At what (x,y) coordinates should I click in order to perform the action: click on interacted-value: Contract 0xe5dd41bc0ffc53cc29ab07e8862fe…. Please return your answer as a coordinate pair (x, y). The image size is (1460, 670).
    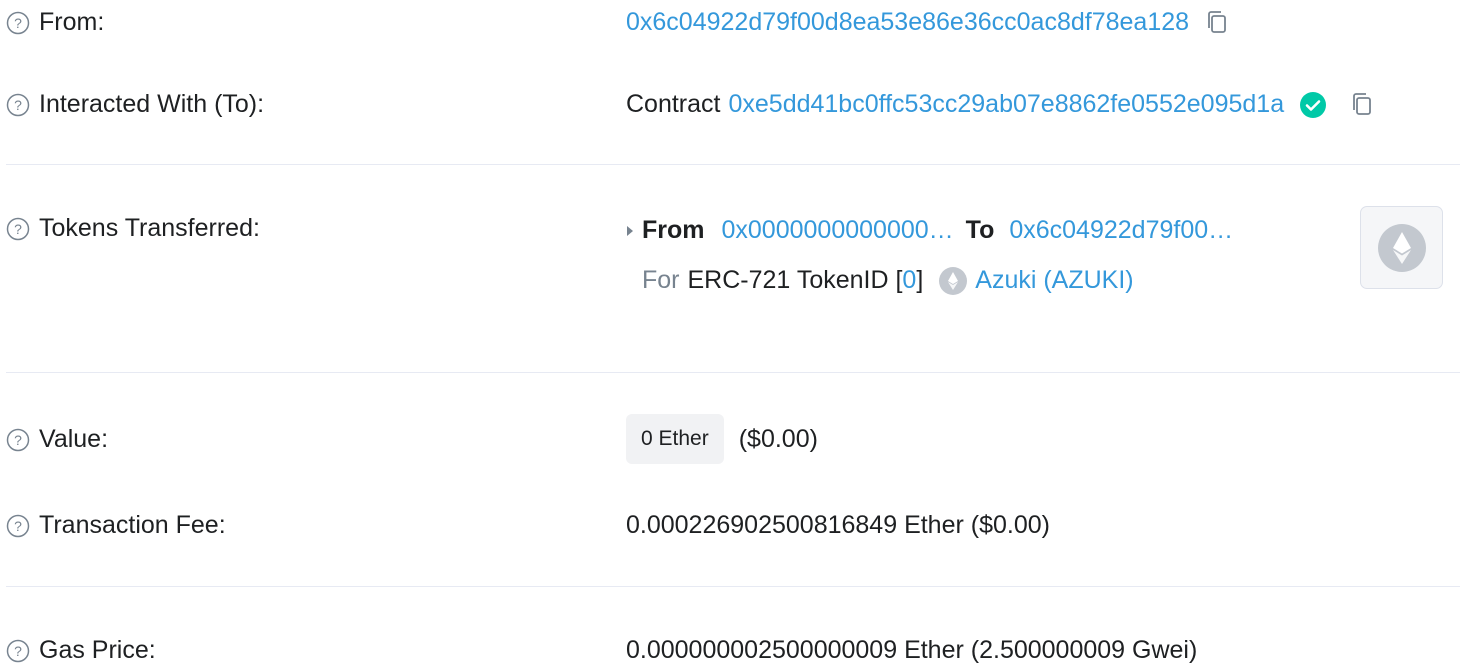
    Looking at the image, I should click on (1000, 104).